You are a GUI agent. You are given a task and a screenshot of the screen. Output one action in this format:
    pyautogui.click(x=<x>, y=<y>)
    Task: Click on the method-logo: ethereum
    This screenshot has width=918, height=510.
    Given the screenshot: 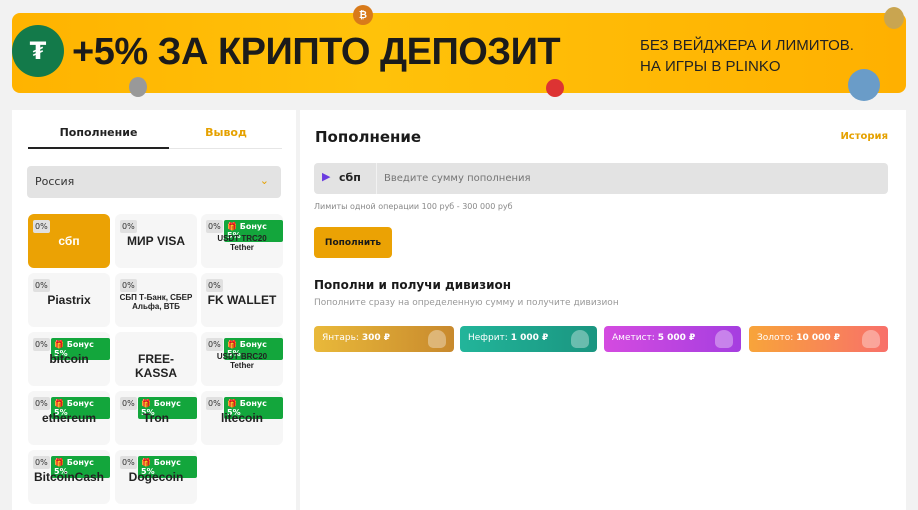 What is the action you would take?
    pyautogui.click(x=69, y=418)
    